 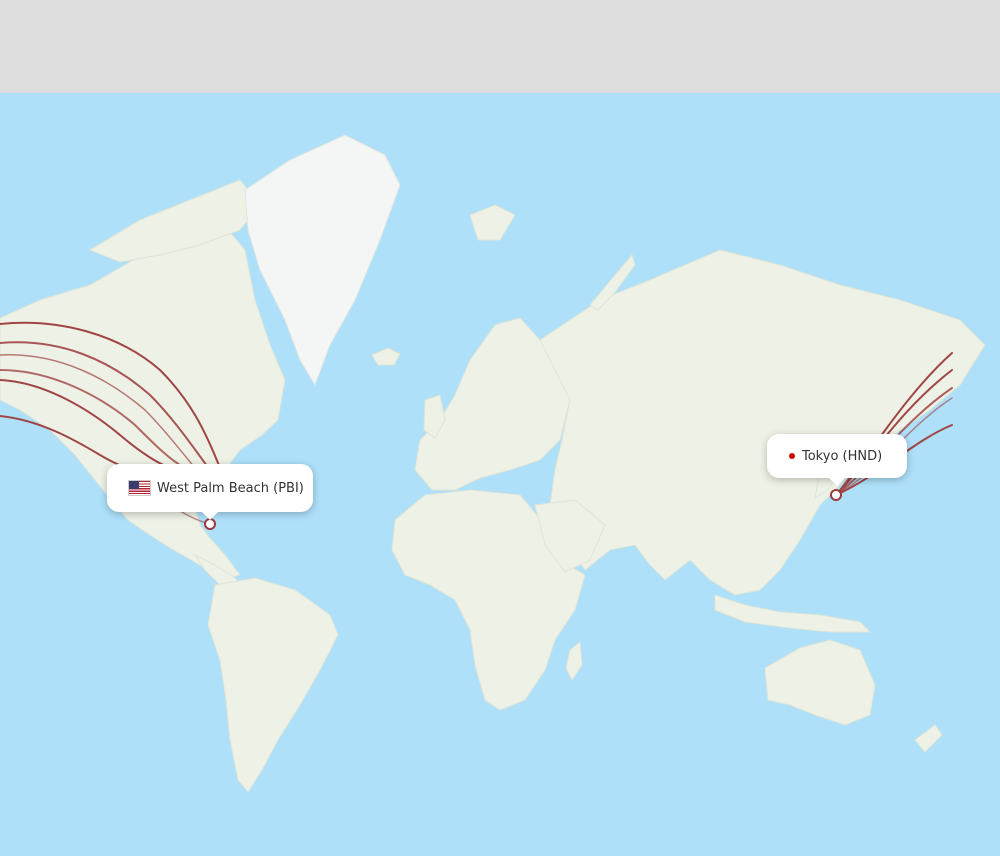 I want to click on destination-label: Tokyo (HND), so click(x=842, y=456).